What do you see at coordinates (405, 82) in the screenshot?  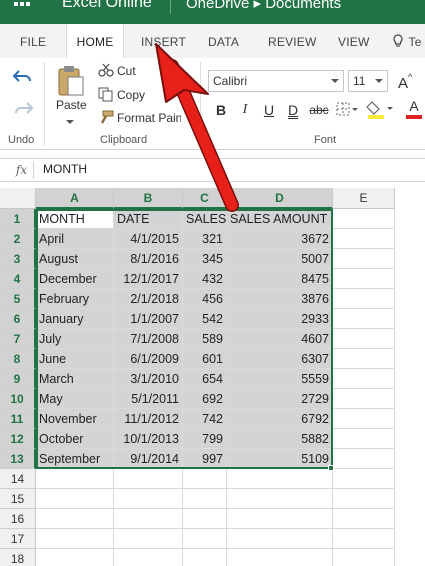 I see `grow-font-button: A^` at bounding box center [405, 82].